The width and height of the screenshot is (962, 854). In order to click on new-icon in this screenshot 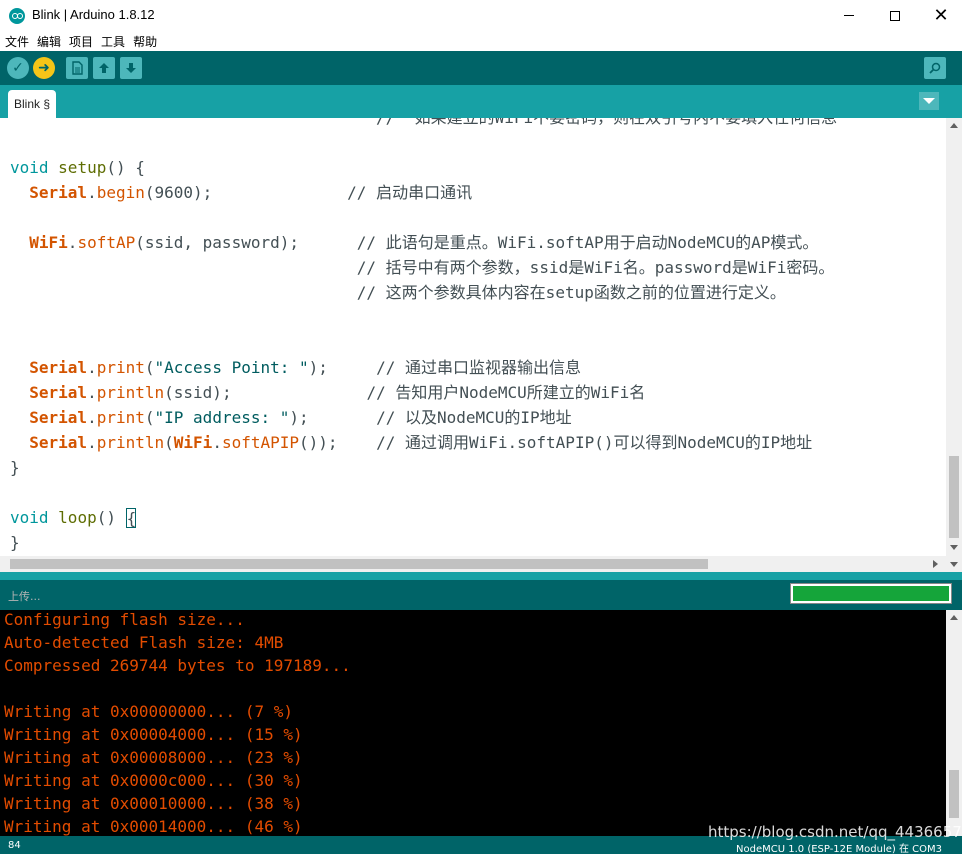, I will do `click(77, 68)`.